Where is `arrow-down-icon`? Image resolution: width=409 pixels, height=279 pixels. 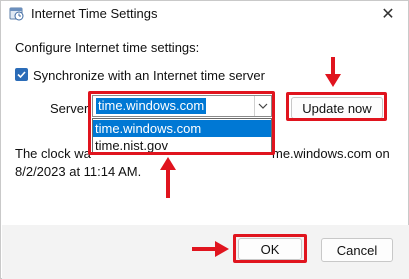 arrow-down-icon is located at coordinates (333, 72).